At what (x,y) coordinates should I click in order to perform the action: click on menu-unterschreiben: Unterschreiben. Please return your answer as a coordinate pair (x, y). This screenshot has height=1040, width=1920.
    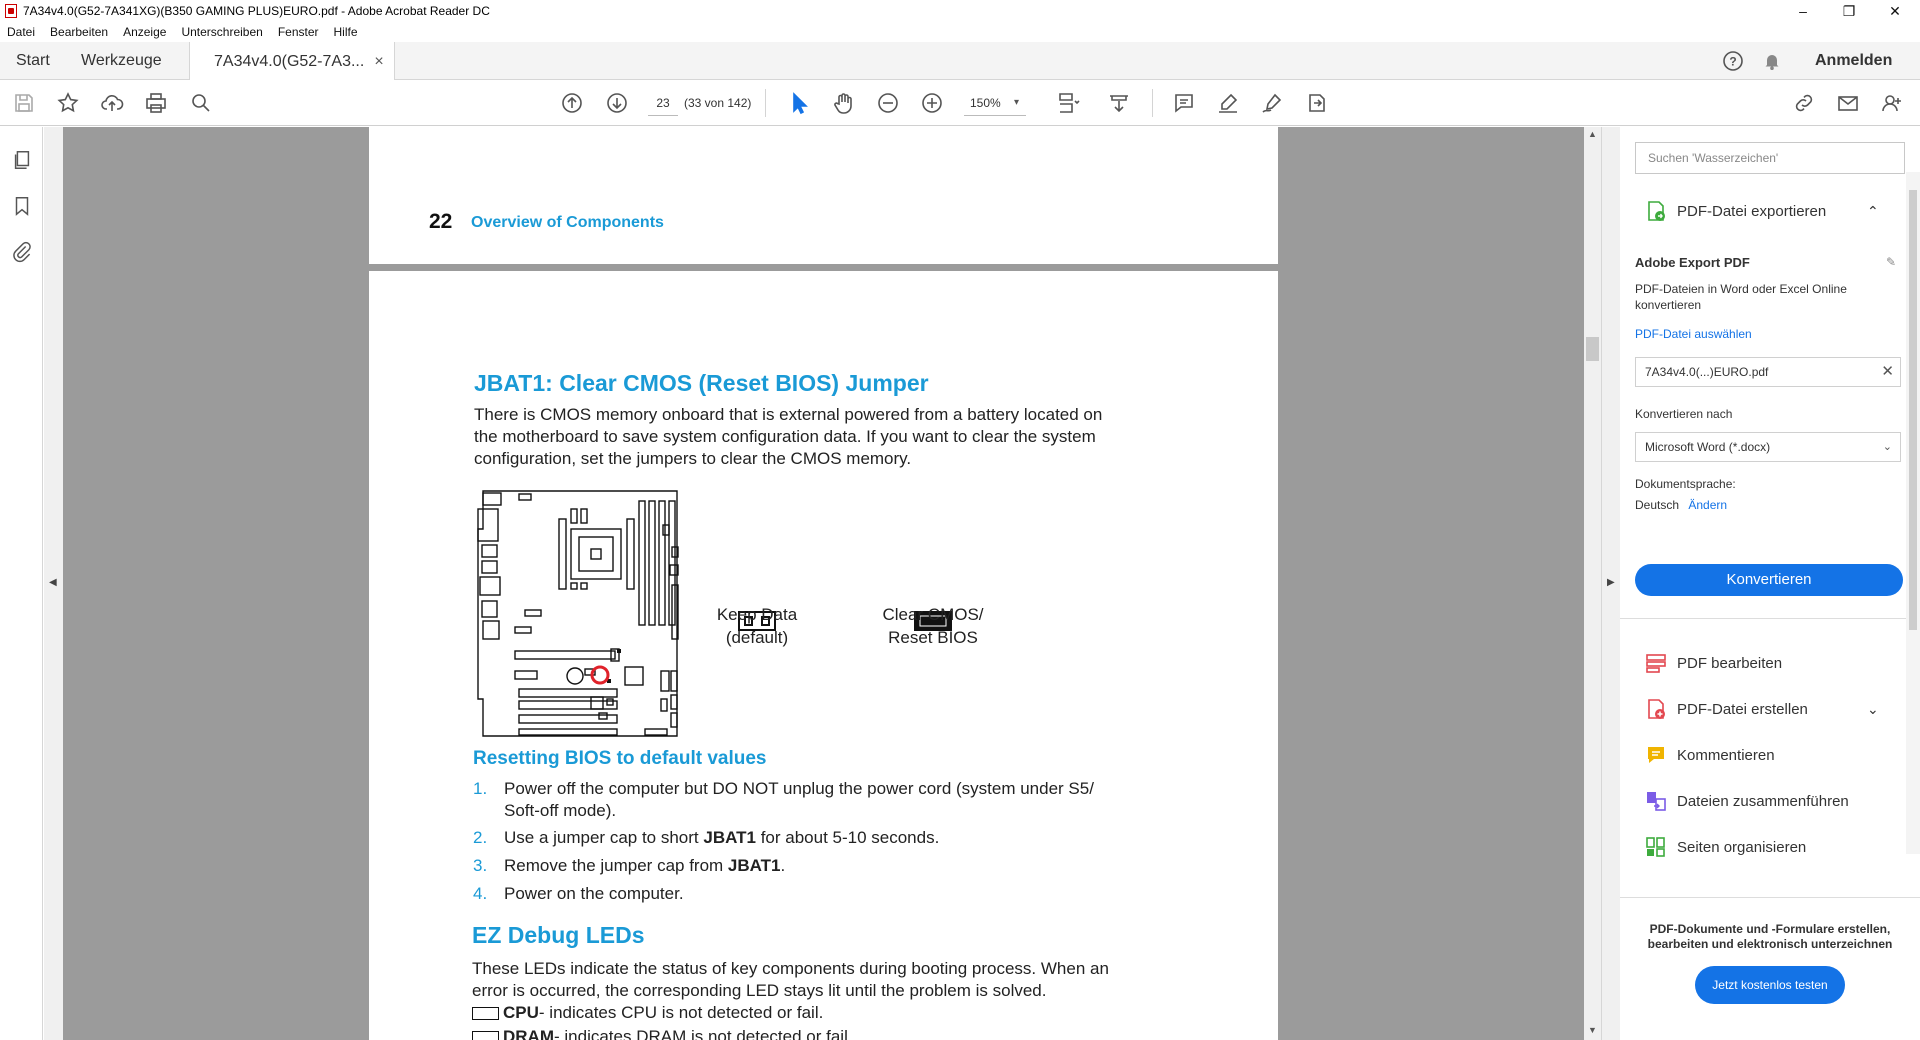
    Looking at the image, I should click on (221, 32).